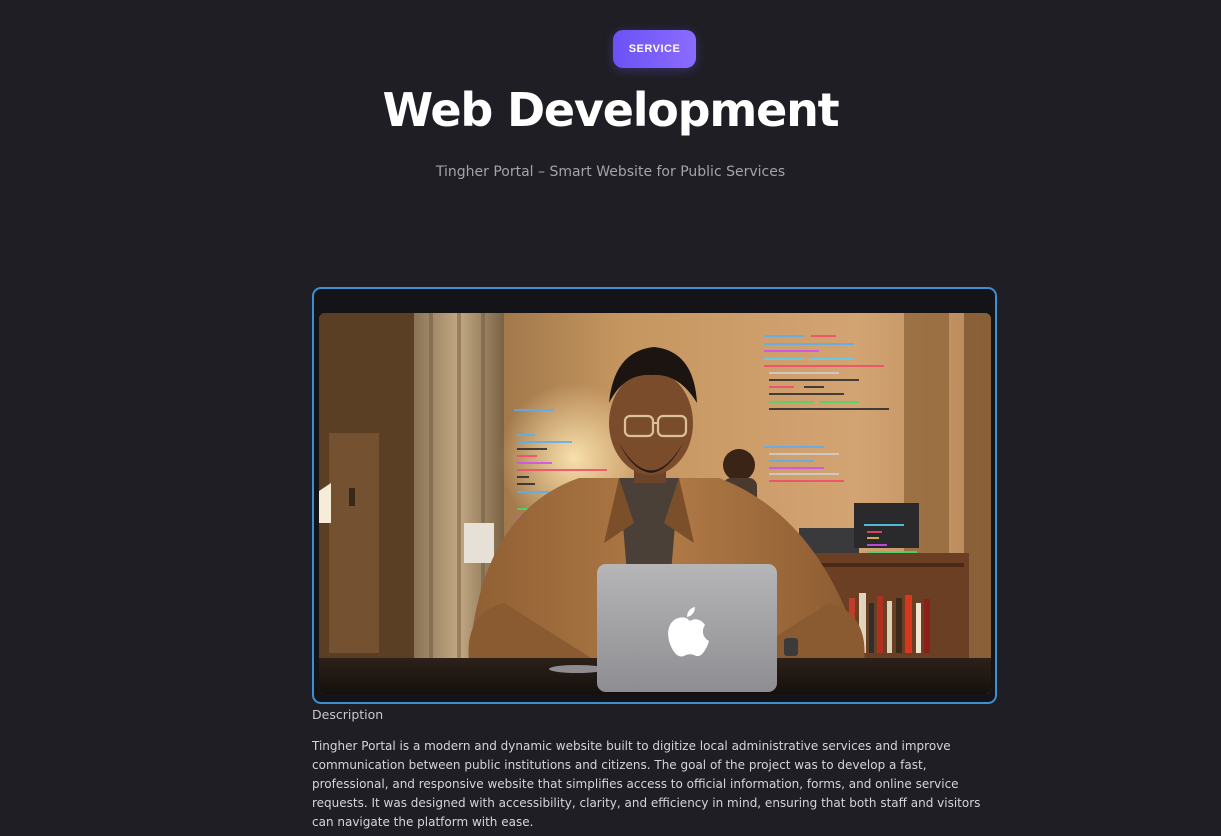 The width and height of the screenshot is (1221, 836). I want to click on description-heading: Description, so click(348, 714).